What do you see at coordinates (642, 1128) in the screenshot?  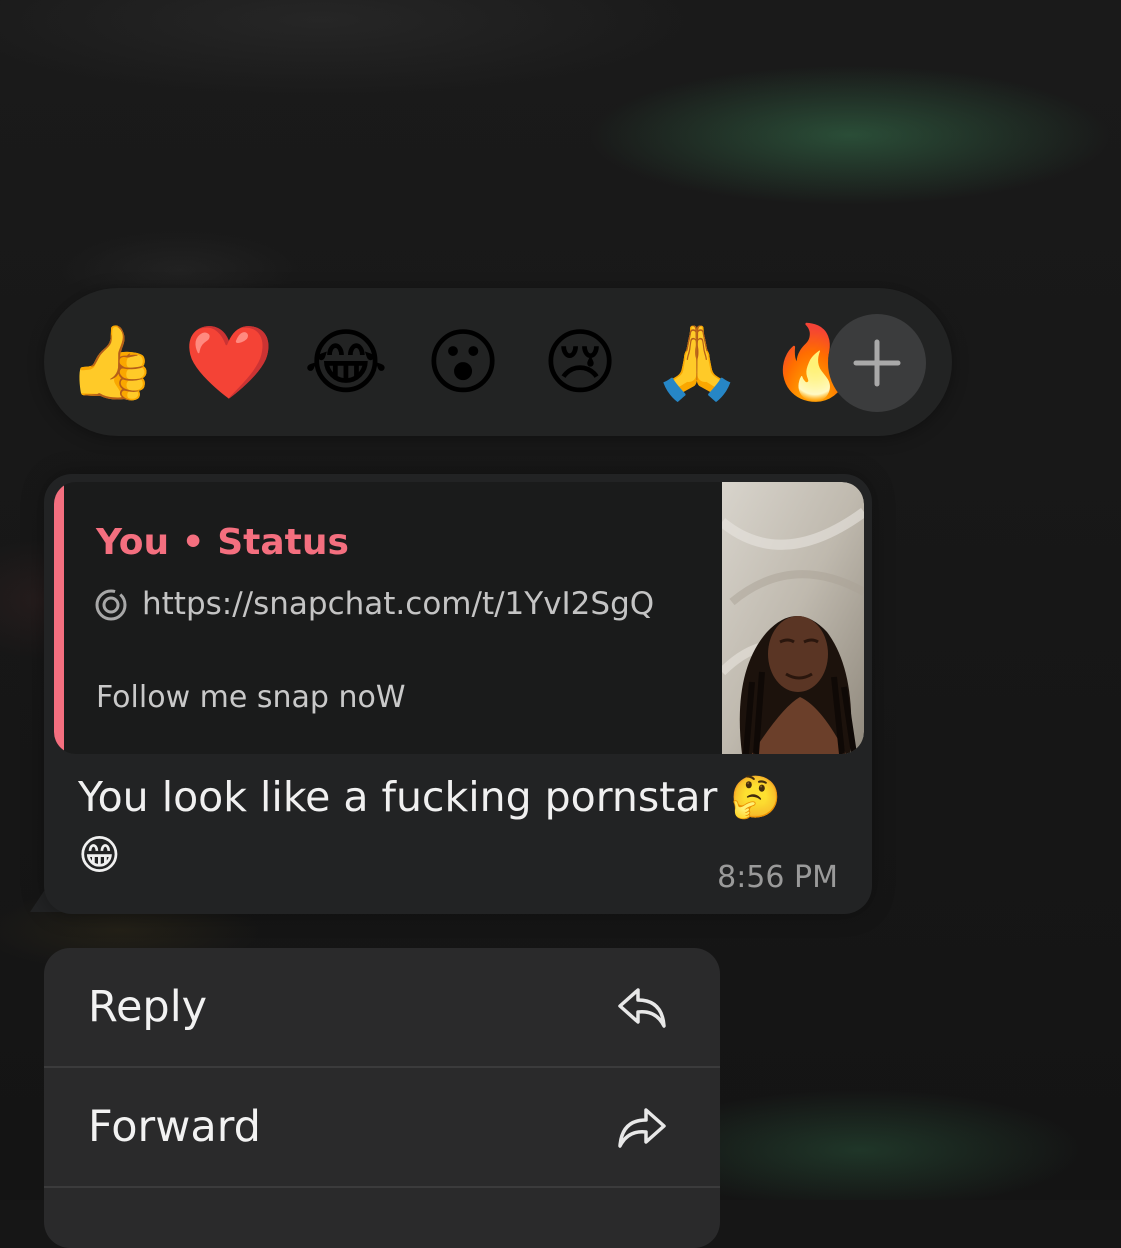 I see `forward-arrow-icon` at bounding box center [642, 1128].